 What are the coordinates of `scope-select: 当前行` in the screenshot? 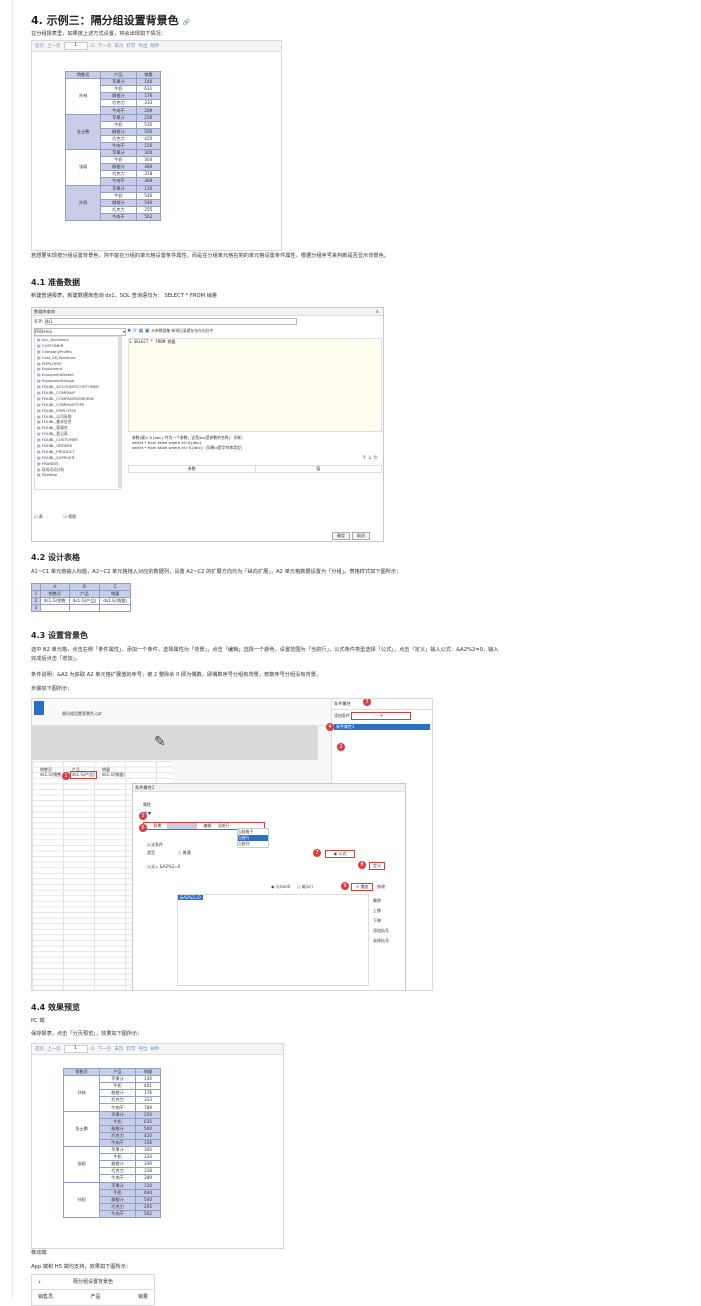 It's located at (223, 826).